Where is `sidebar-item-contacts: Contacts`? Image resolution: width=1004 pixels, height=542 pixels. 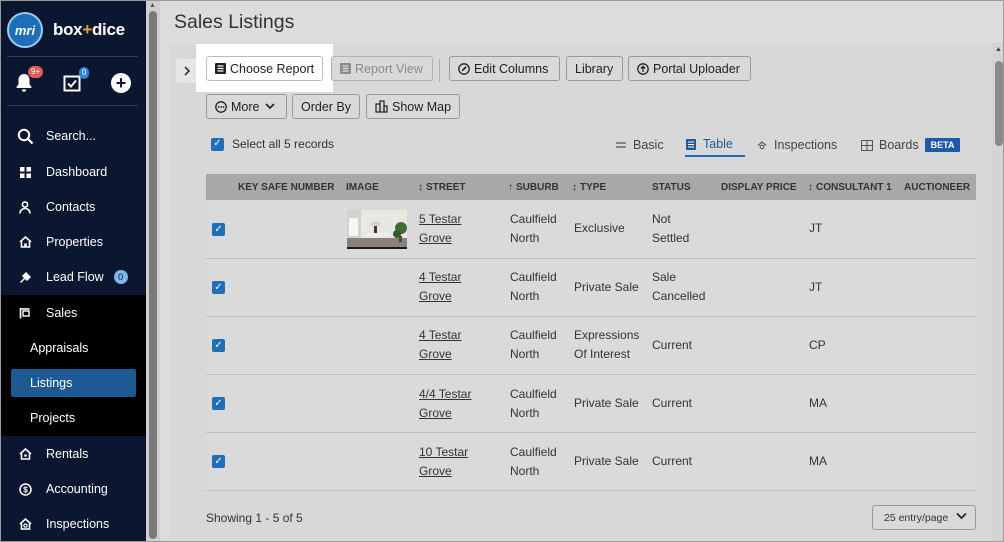 sidebar-item-contacts: Contacts is located at coordinates (73, 207).